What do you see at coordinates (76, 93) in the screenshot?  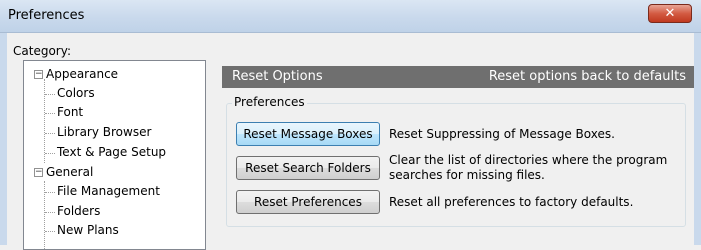 I see `tree-node-colors: Colors` at bounding box center [76, 93].